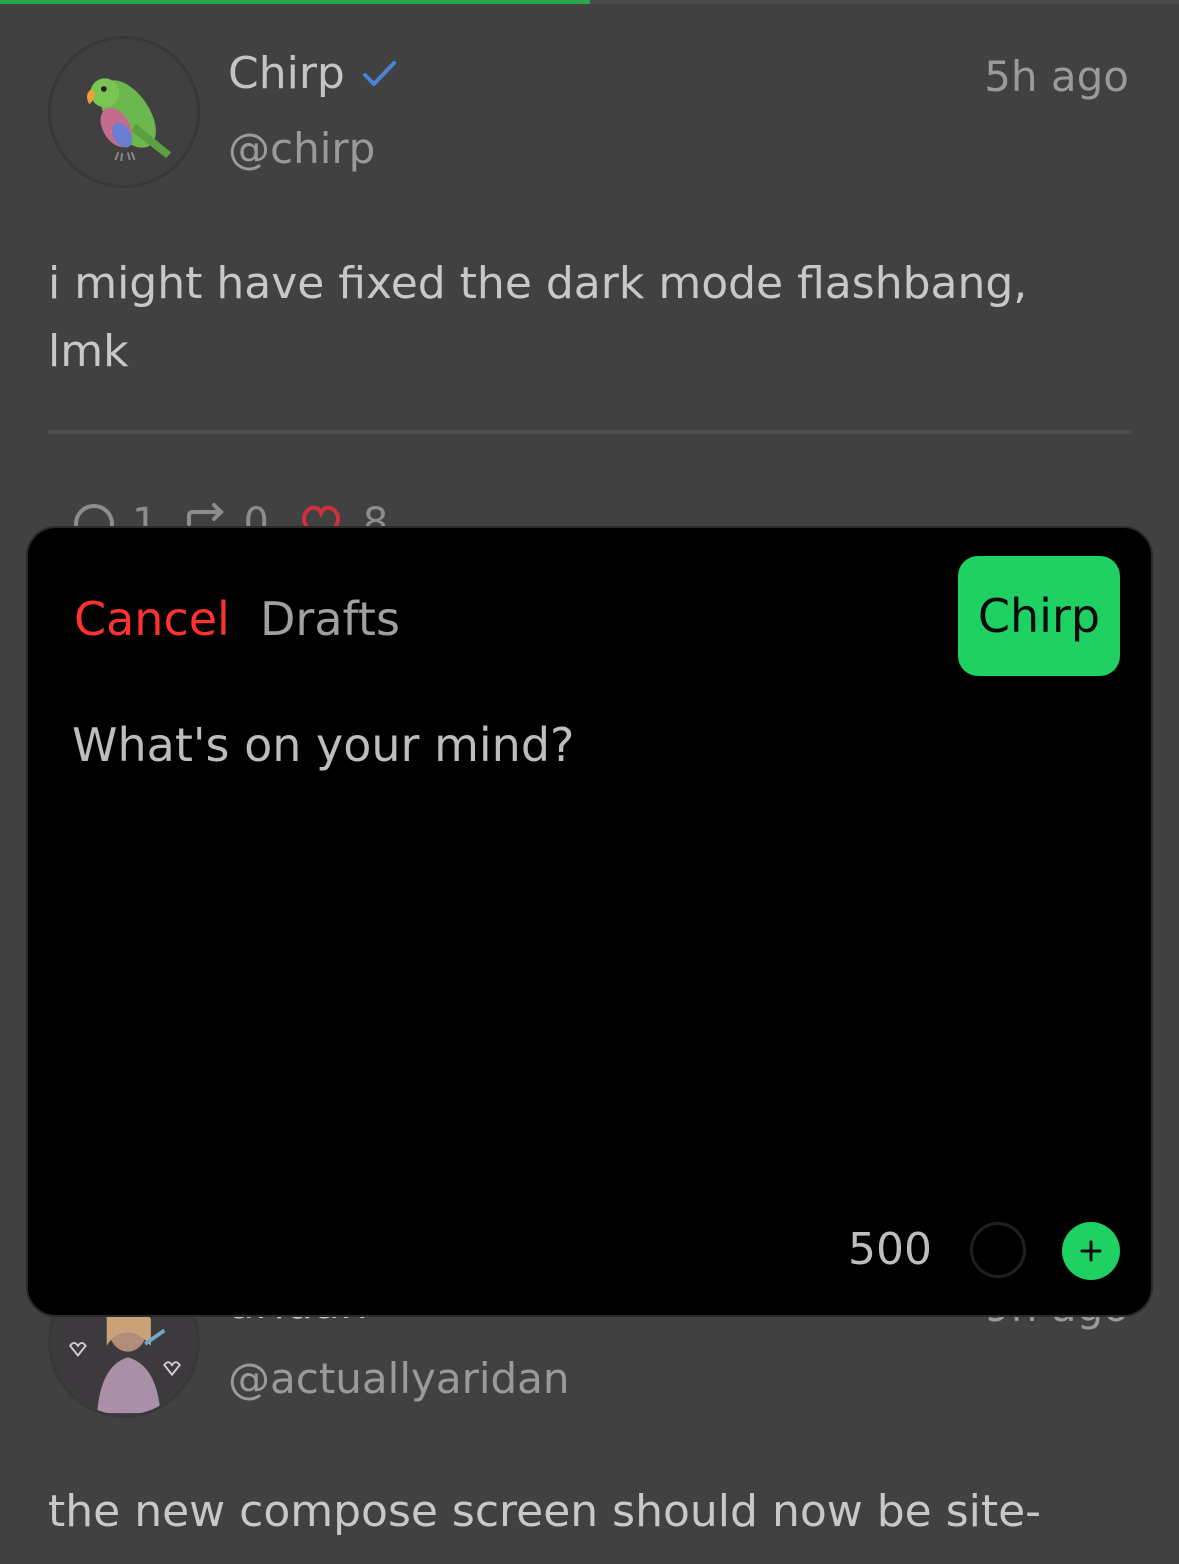  Describe the element at coordinates (152, 619) in the screenshot. I see `cancel-button: Cancel` at that location.